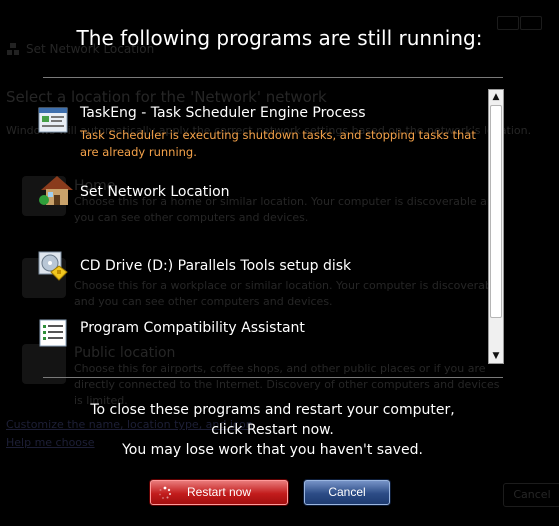  I want to click on list-scrollbar: ▲ ▼, so click(496, 226).